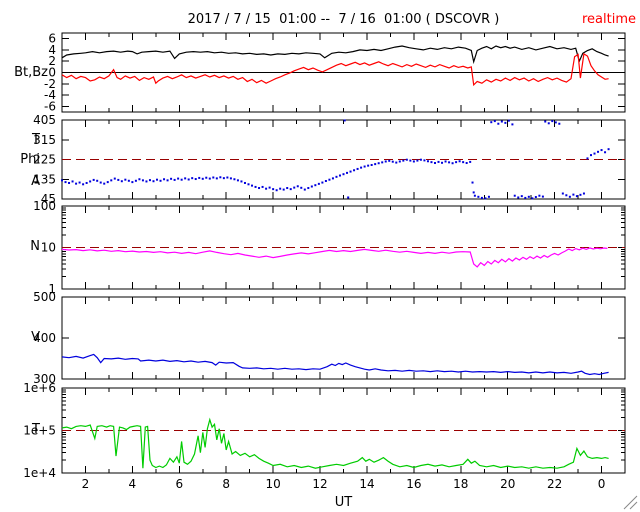 The image size is (640, 512). What do you see at coordinates (48, 248) in the screenshot?
I see `y-tick-label: 10` at bounding box center [48, 248].